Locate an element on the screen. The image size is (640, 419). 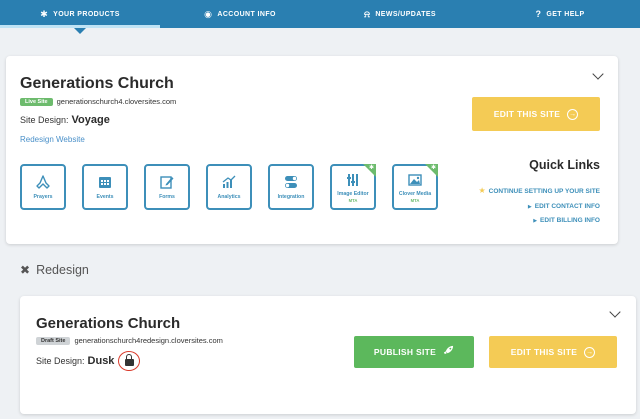
tool-label: Integration is located at coordinates (291, 196).